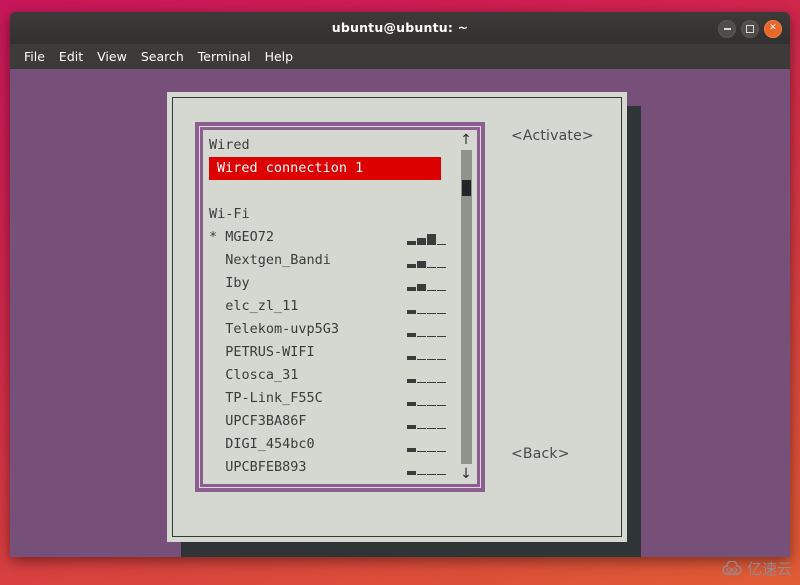  I want to click on list-item-label: UPCBFEB893, so click(258, 467).